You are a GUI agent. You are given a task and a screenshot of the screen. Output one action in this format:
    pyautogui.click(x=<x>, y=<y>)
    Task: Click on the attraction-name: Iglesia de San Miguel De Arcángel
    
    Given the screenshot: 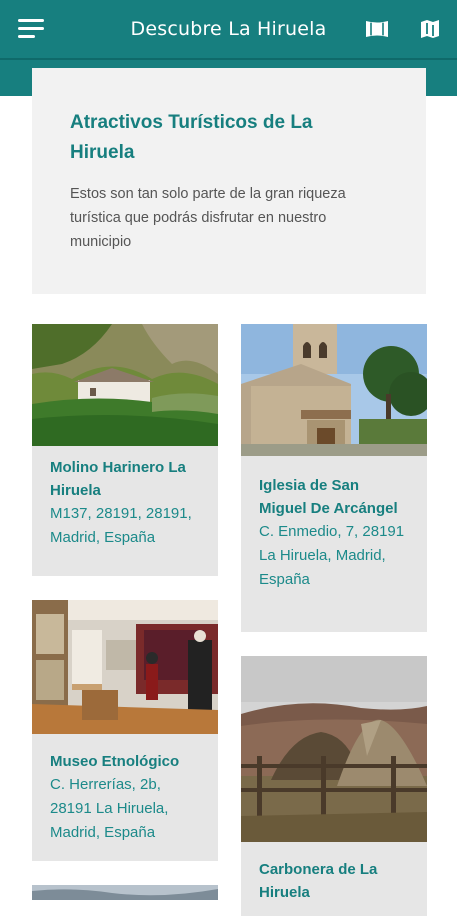 What is the action you would take?
    pyautogui.click(x=328, y=497)
    